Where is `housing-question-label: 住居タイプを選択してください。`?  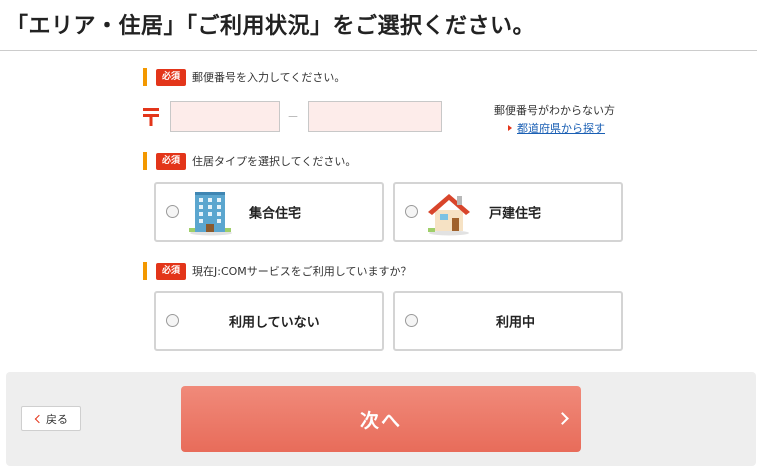
housing-question-label: 住居タイプを選択してください。 is located at coordinates (274, 161).